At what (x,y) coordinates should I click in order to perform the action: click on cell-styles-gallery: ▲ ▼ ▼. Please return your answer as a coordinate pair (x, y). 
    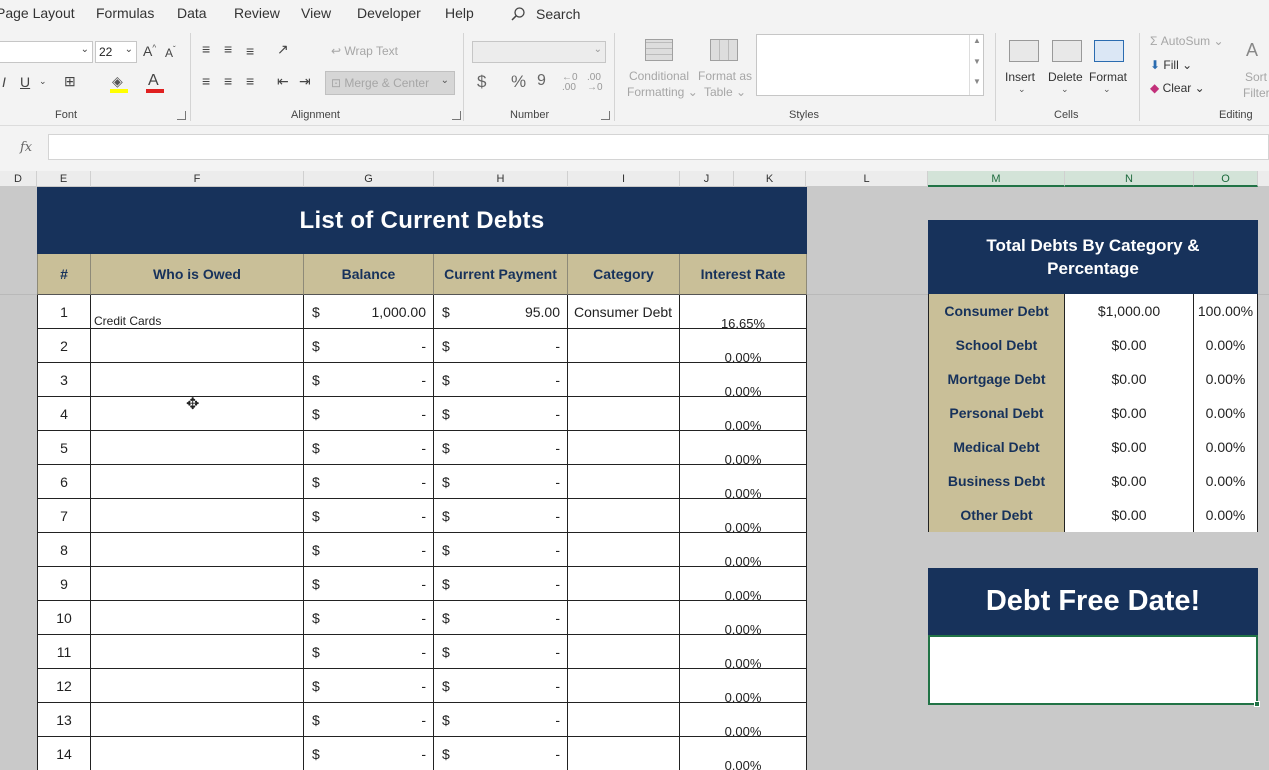
    Looking at the image, I should click on (870, 65).